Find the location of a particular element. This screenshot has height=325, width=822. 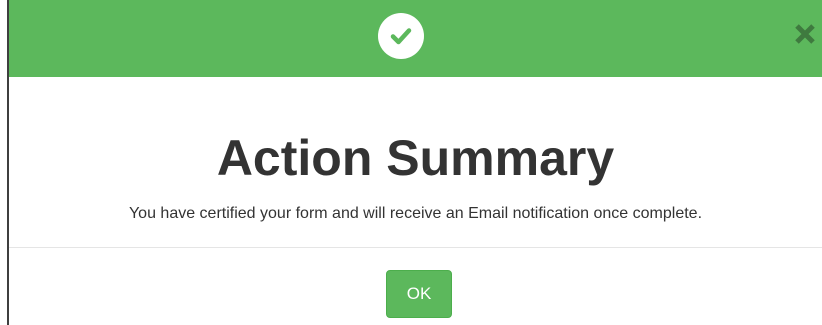

footer-divider is located at coordinates (415, 247).